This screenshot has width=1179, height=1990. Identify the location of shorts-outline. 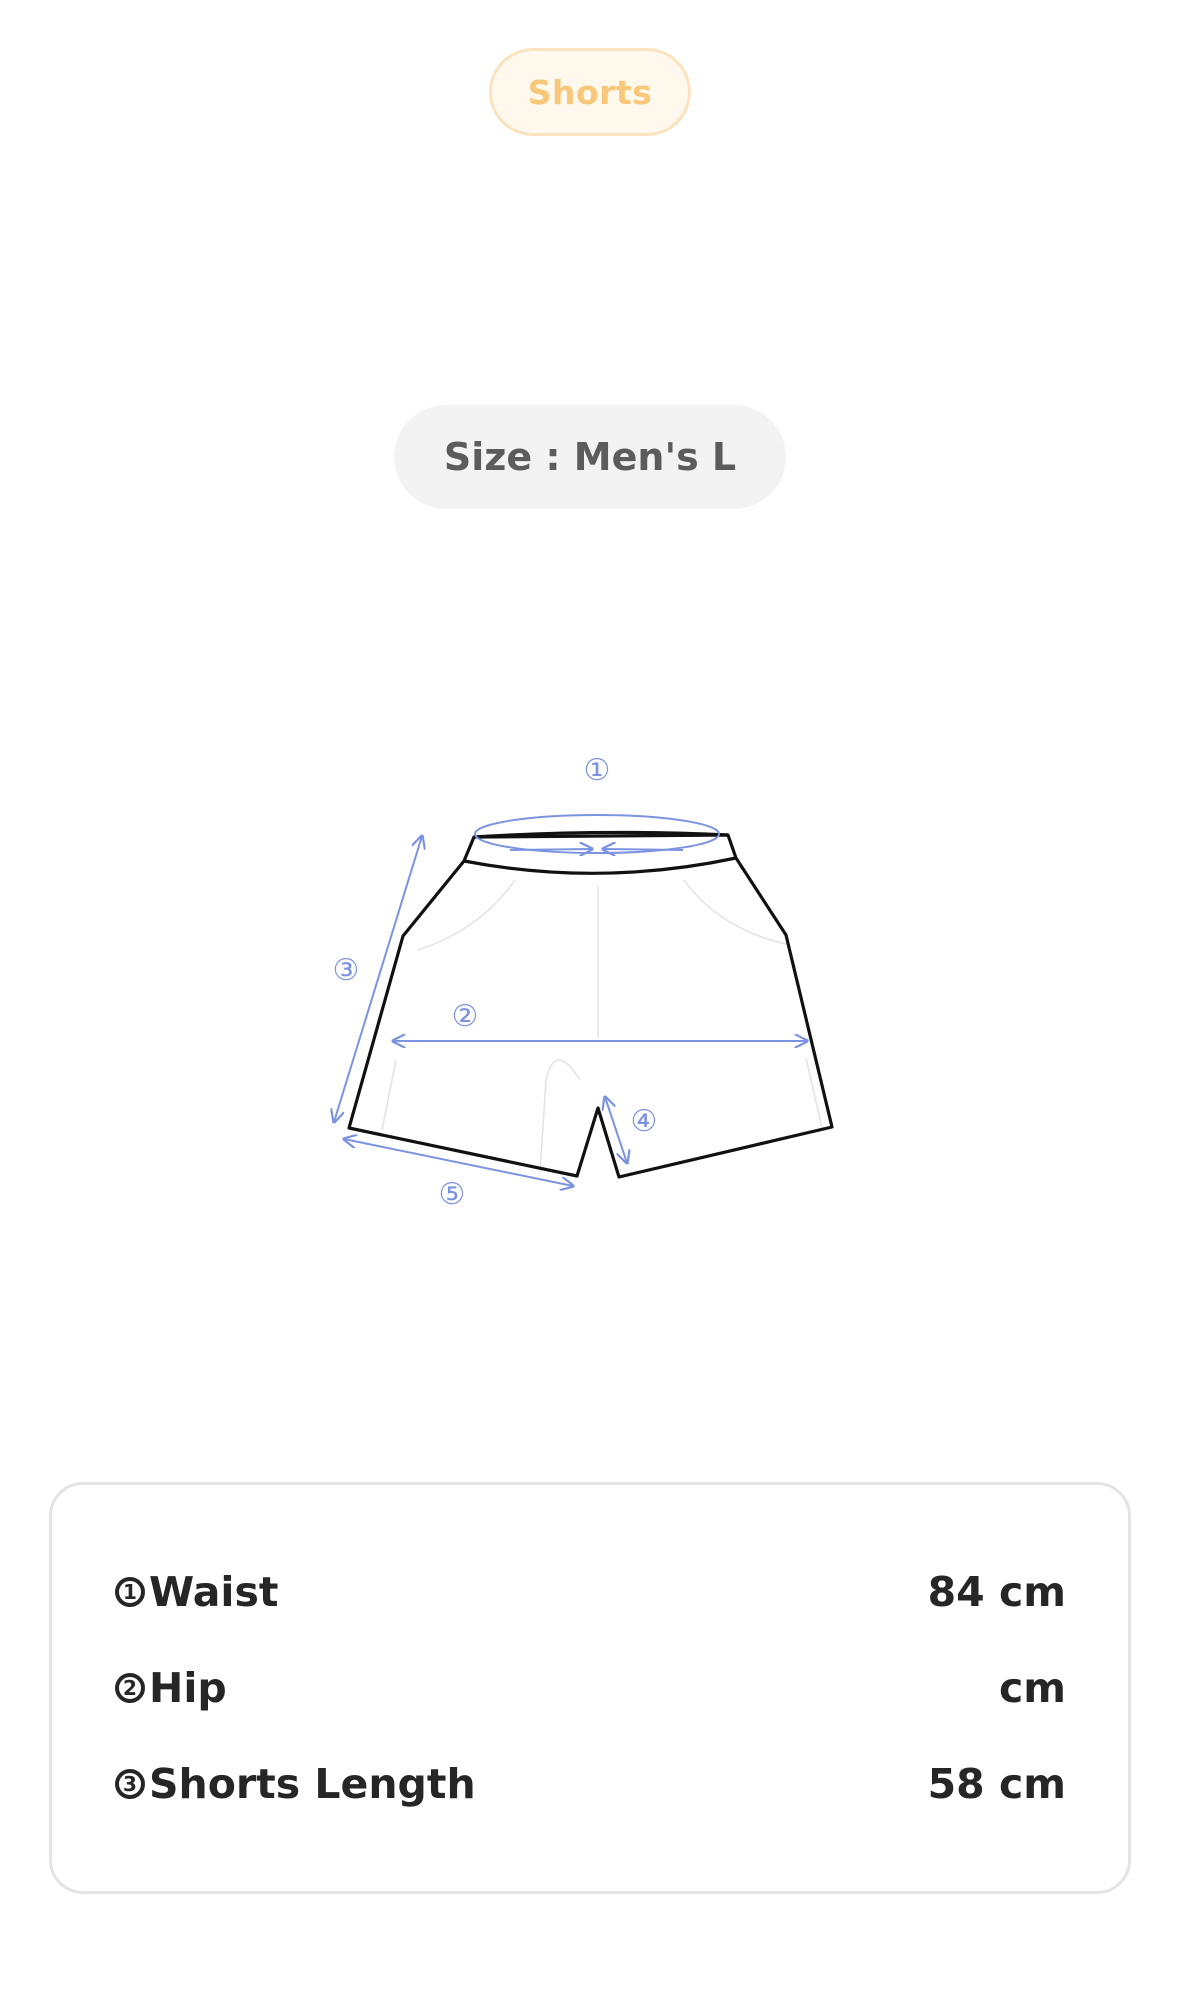
(590, 1004).